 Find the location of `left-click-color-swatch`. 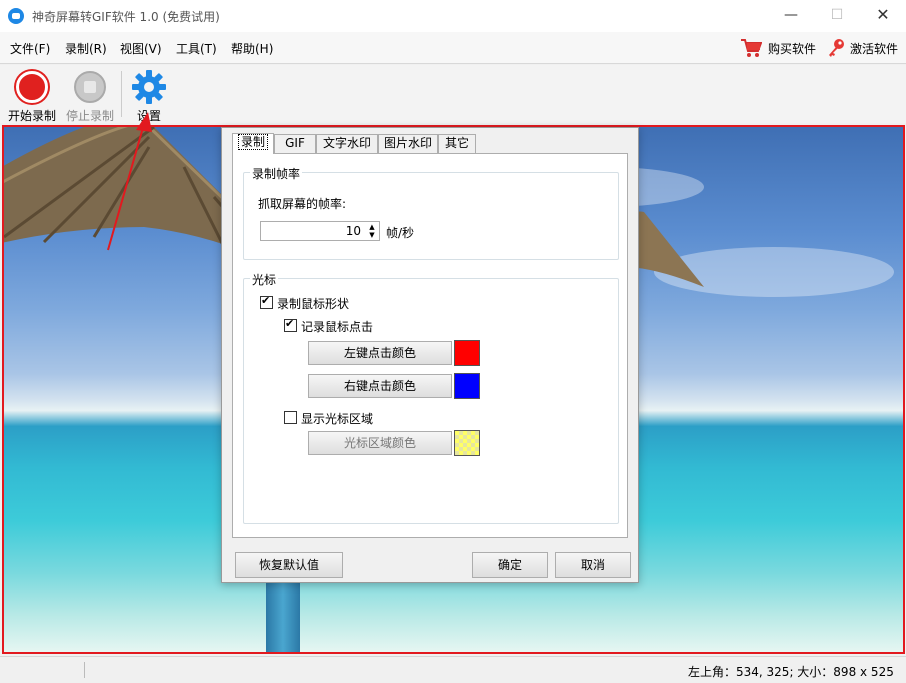

left-click-color-swatch is located at coordinates (467, 353).